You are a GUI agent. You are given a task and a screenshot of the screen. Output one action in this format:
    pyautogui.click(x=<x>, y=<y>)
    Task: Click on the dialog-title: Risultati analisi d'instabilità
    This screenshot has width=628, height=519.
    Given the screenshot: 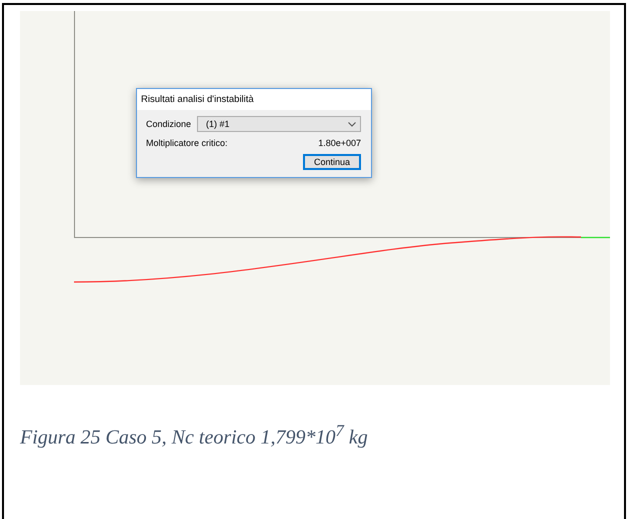 What is the action you would take?
    pyautogui.click(x=254, y=99)
    